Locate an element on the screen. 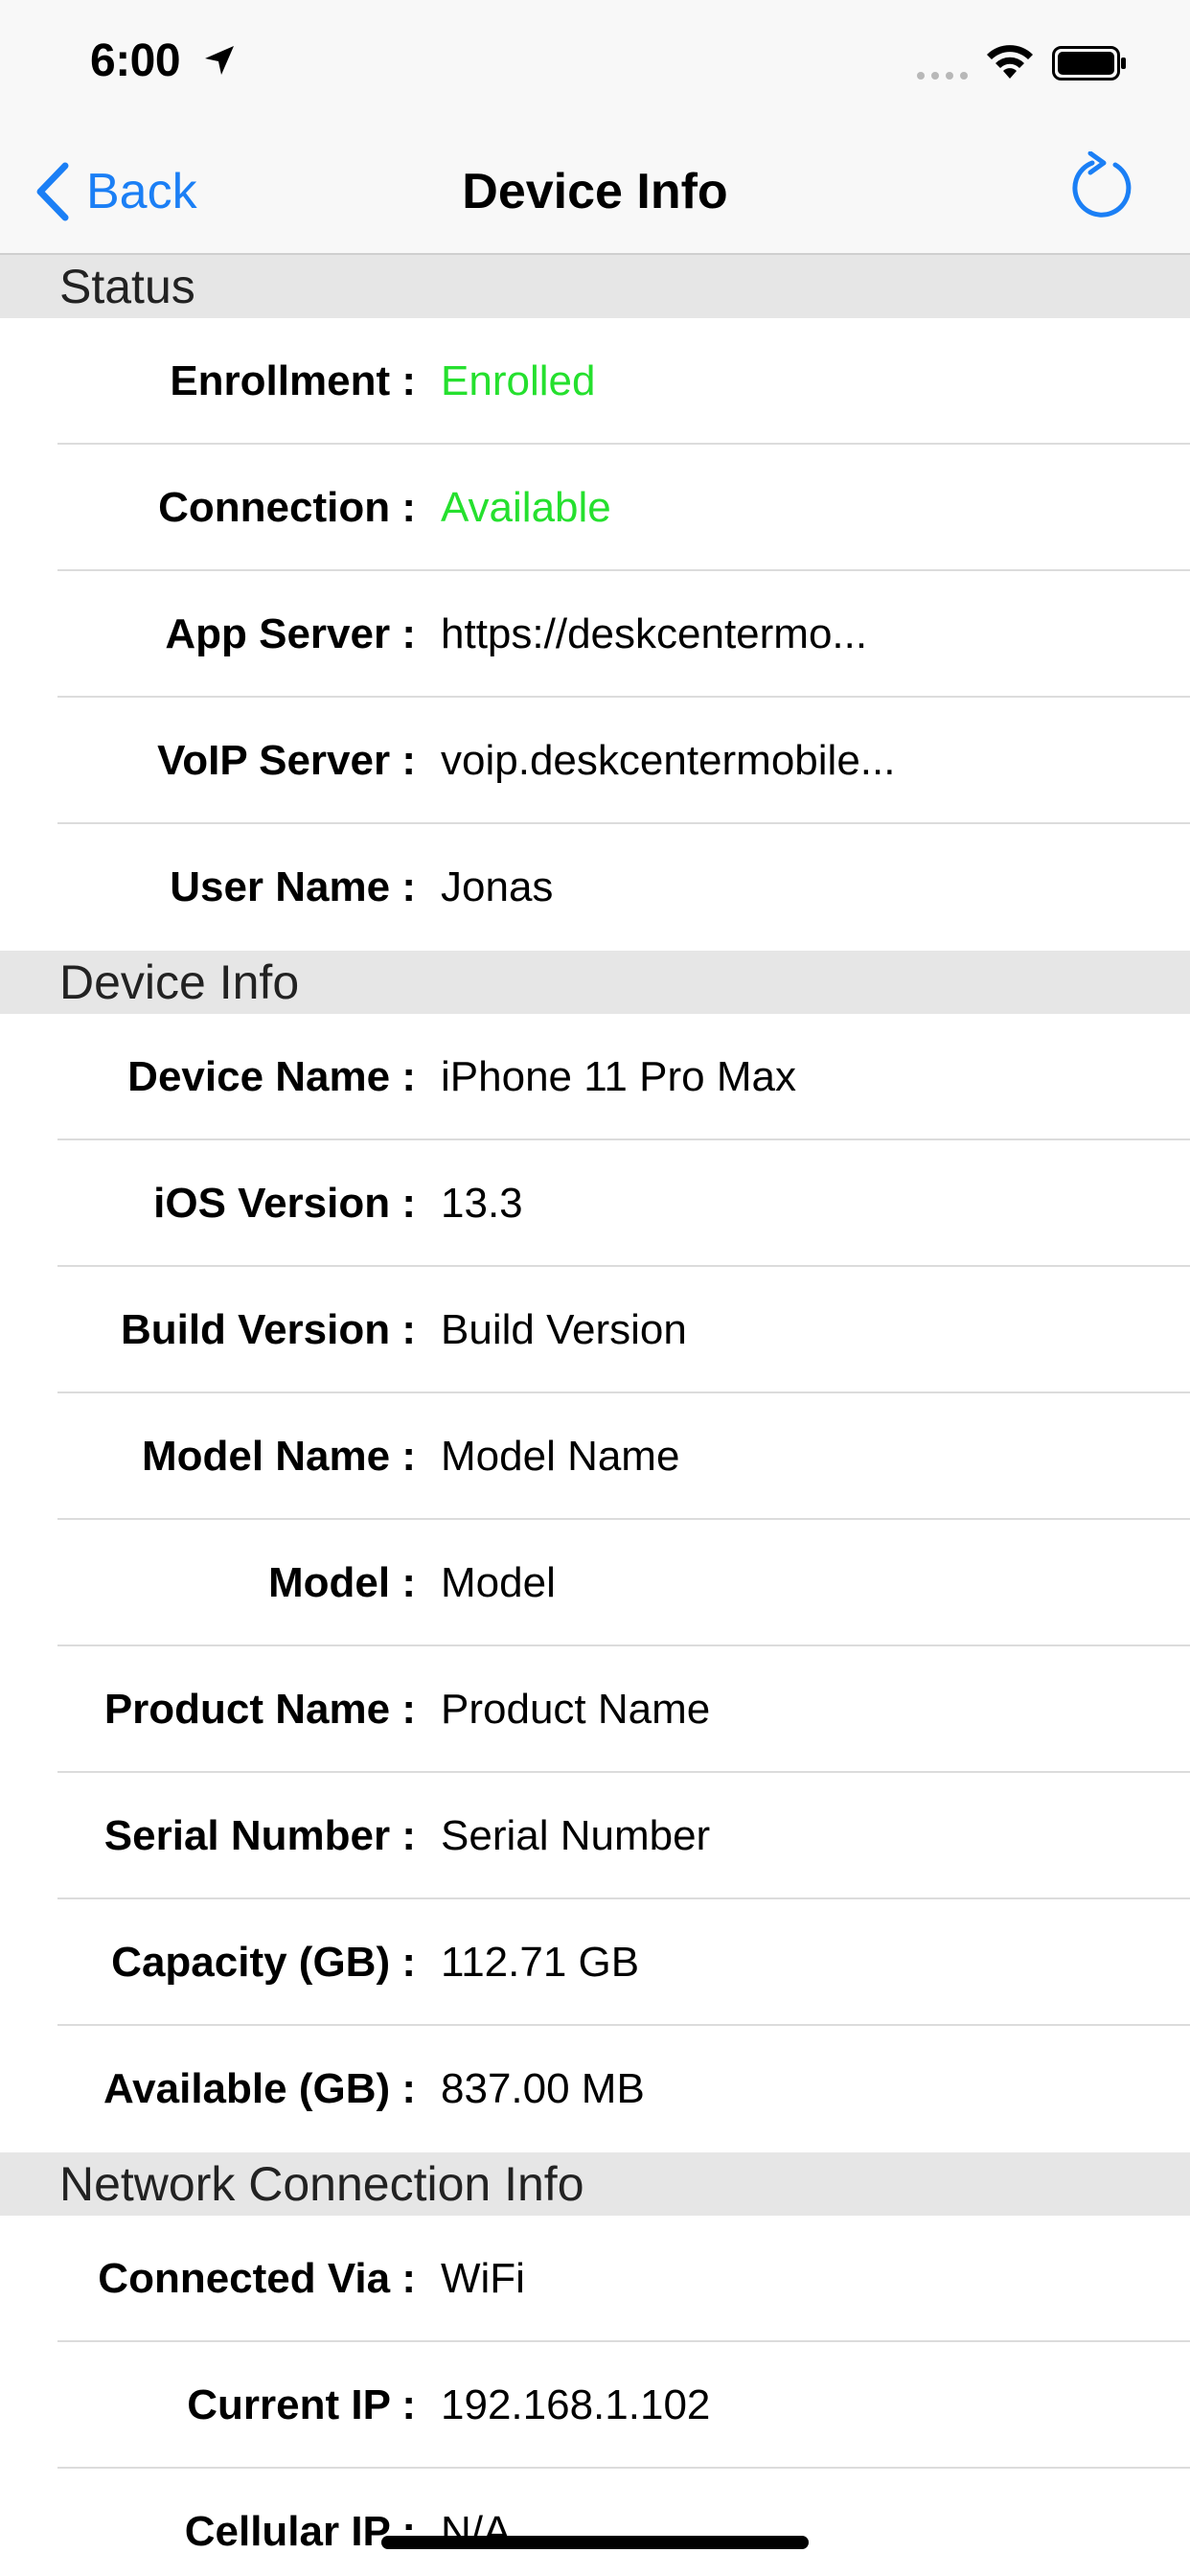  location-arrow-icon is located at coordinates (220, 60).